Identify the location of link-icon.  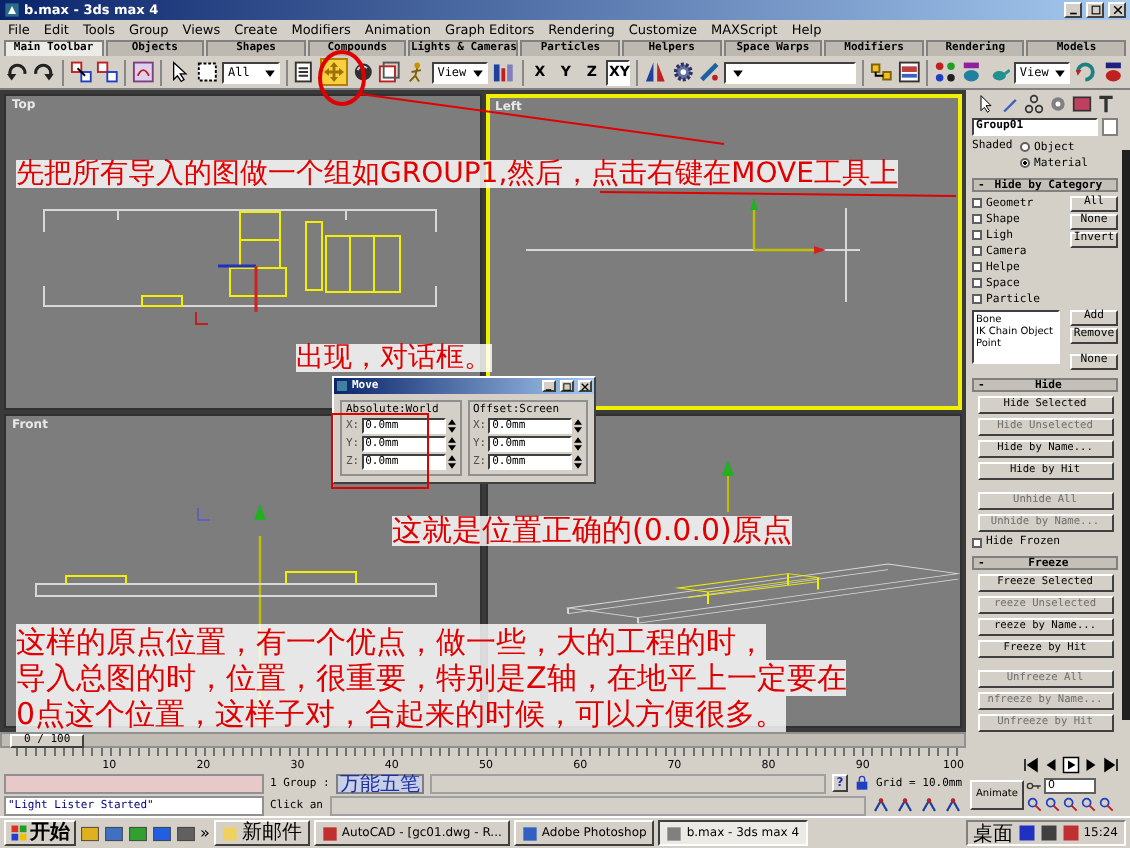
(80, 72).